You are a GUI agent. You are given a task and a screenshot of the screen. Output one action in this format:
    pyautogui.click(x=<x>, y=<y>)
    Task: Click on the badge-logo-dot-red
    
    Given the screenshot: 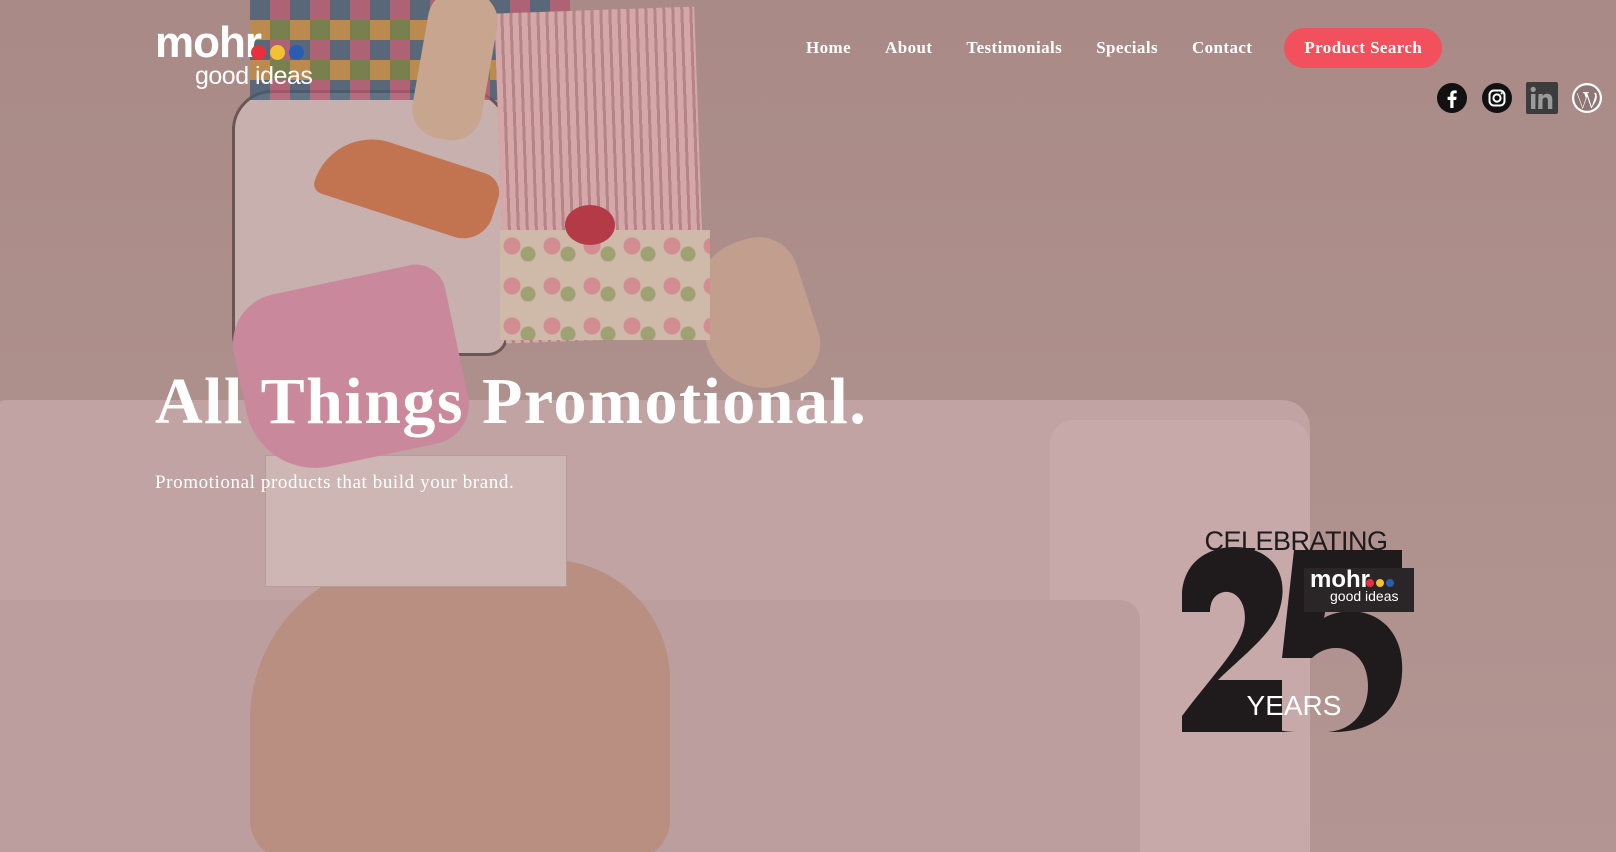 What is the action you would take?
    pyautogui.click(x=1370, y=583)
    